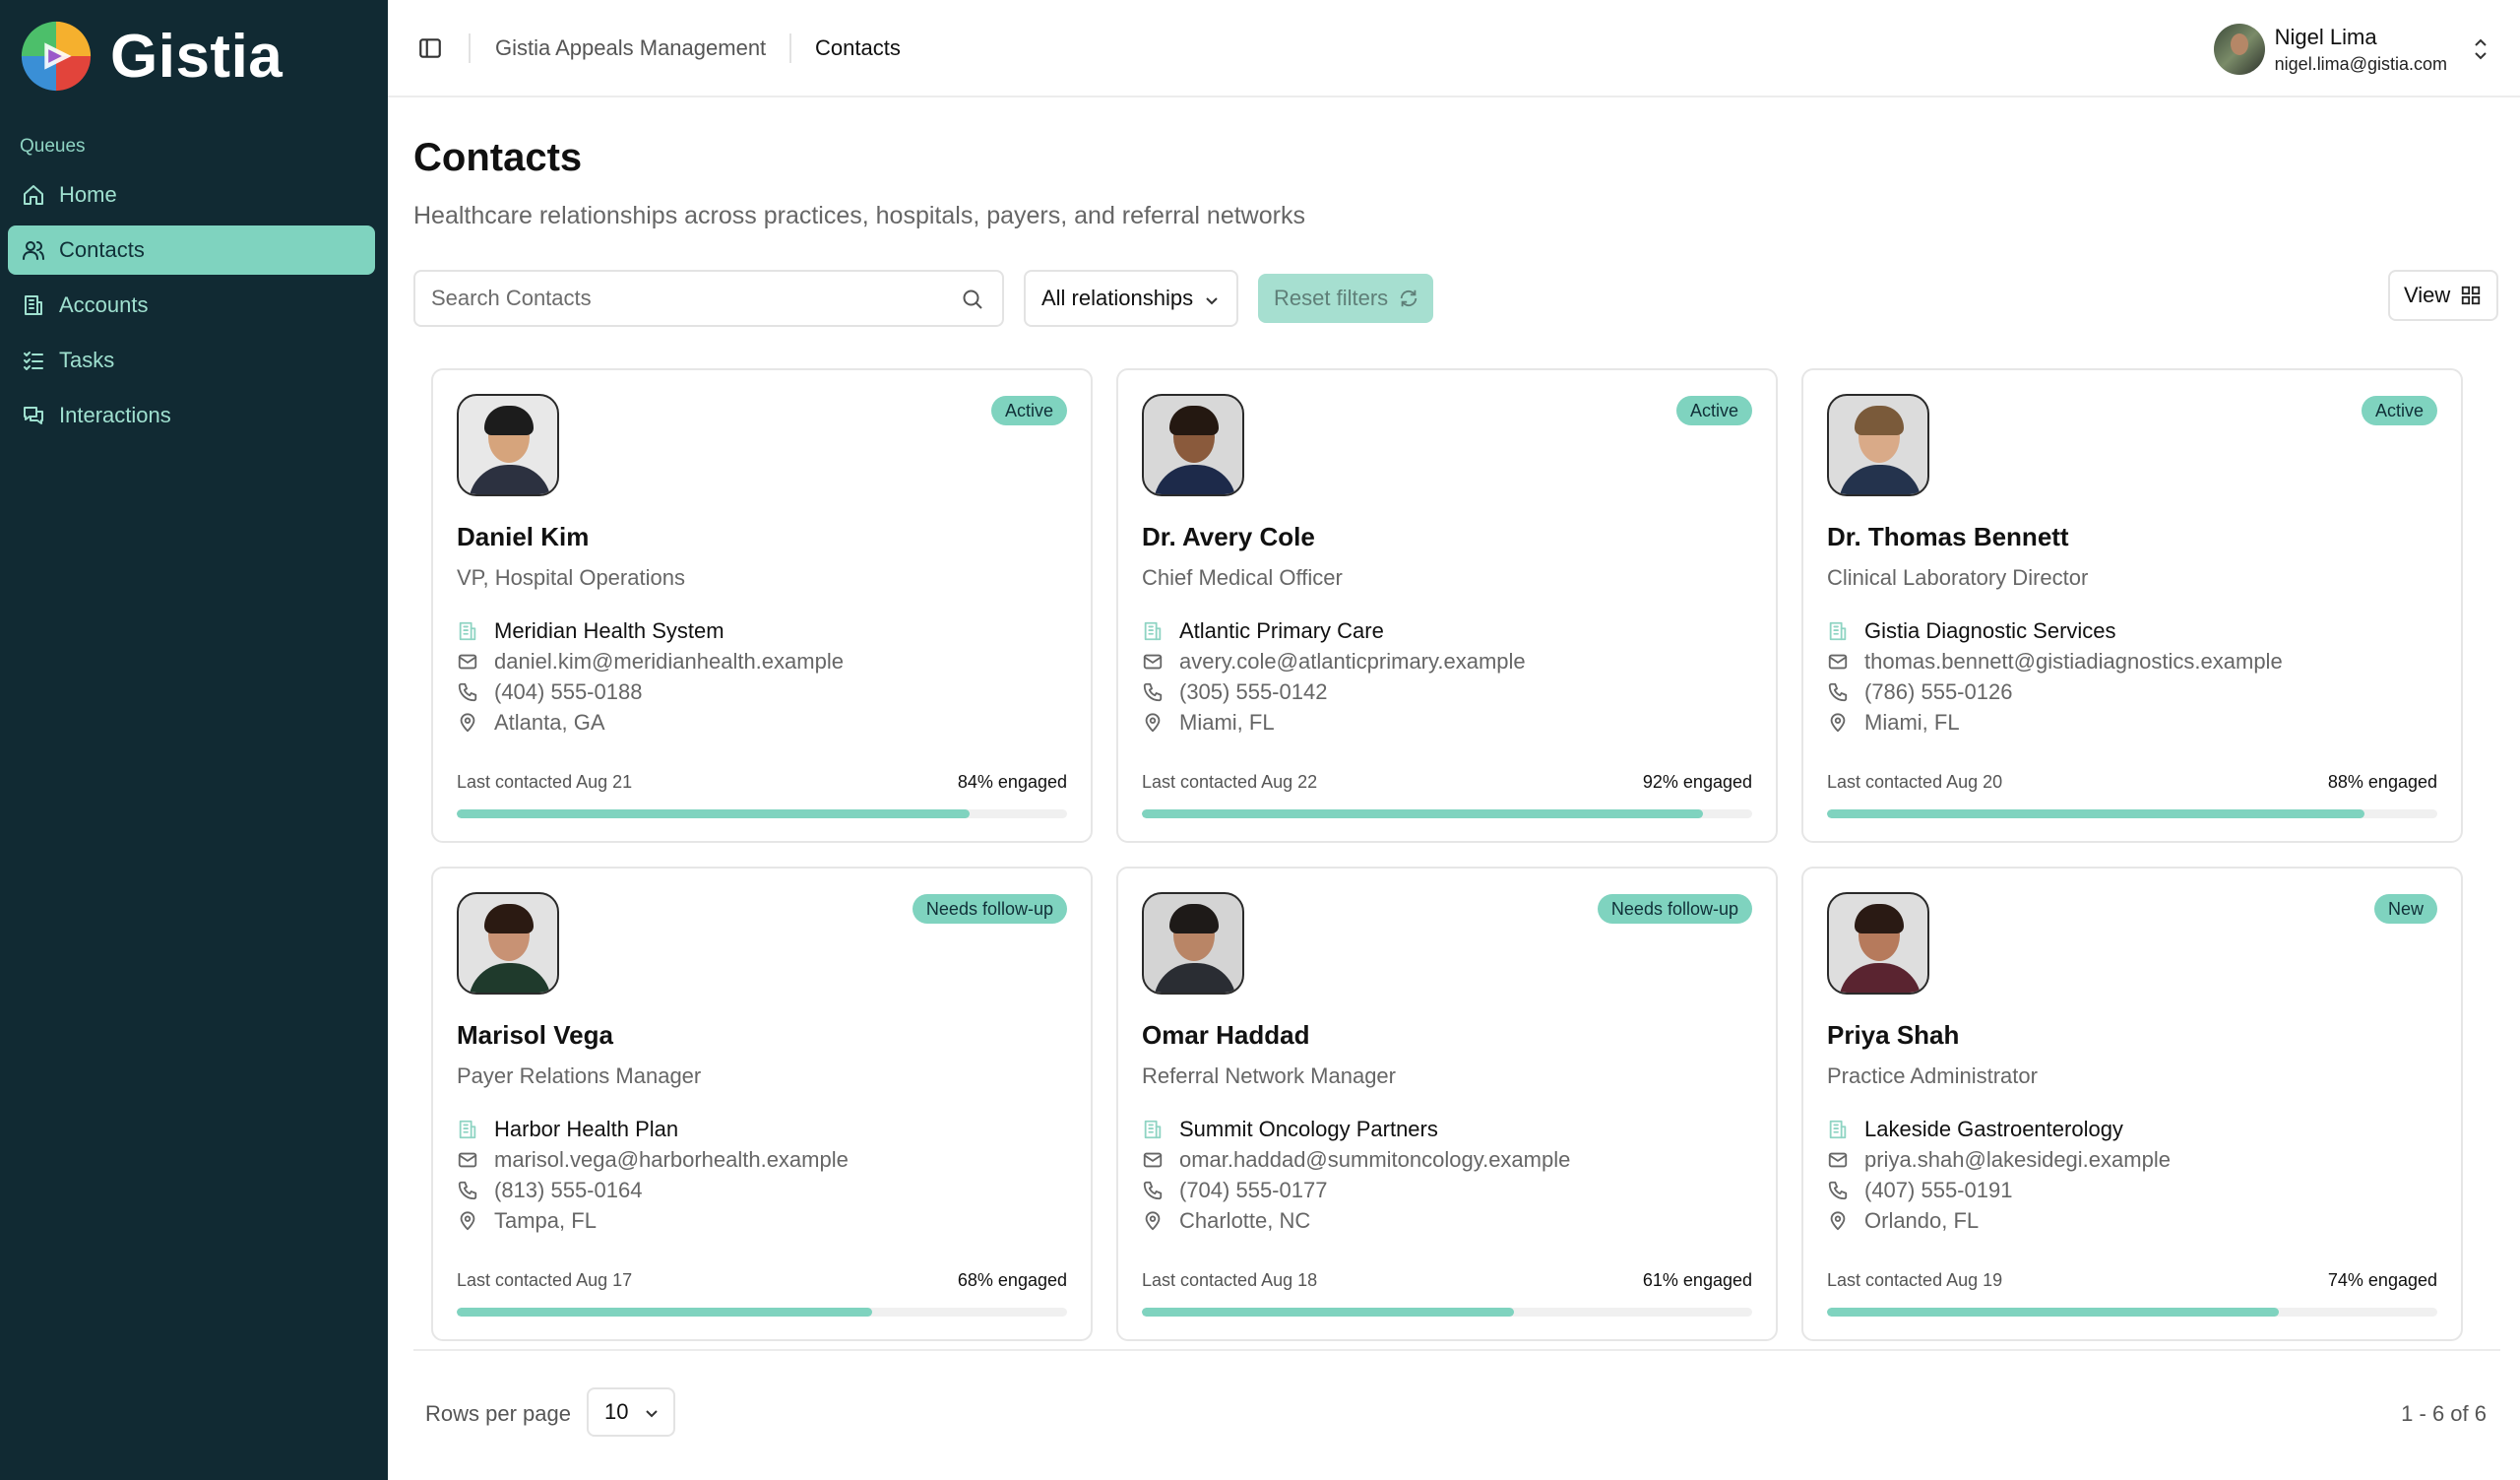 This screenshot has width=2520, height=1480. I want to click on contact-name: Dr. Thomas Bennett, so click(1948, 537).